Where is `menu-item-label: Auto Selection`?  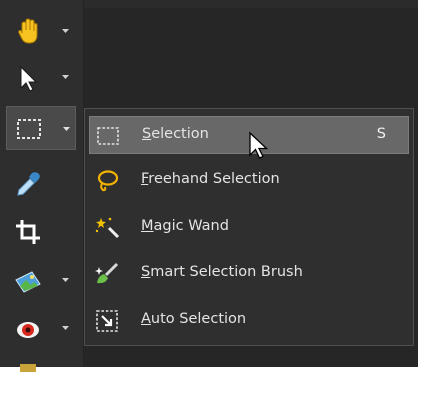
menu-item-label: Auto Selection is located at coordinates (194, 319).